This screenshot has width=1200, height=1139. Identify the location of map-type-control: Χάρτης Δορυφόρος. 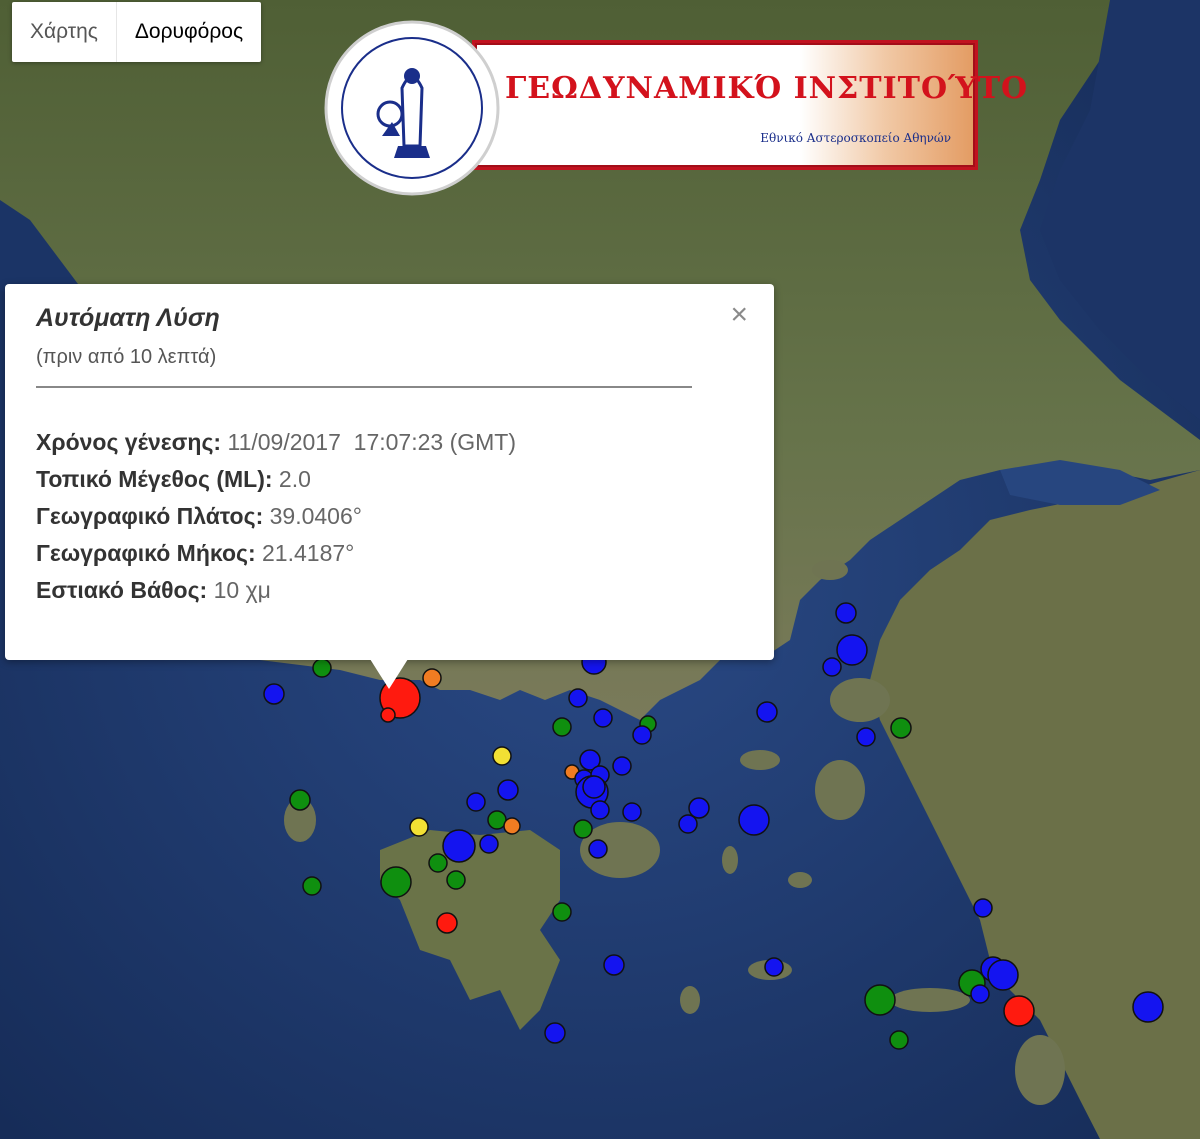
(137, 32).